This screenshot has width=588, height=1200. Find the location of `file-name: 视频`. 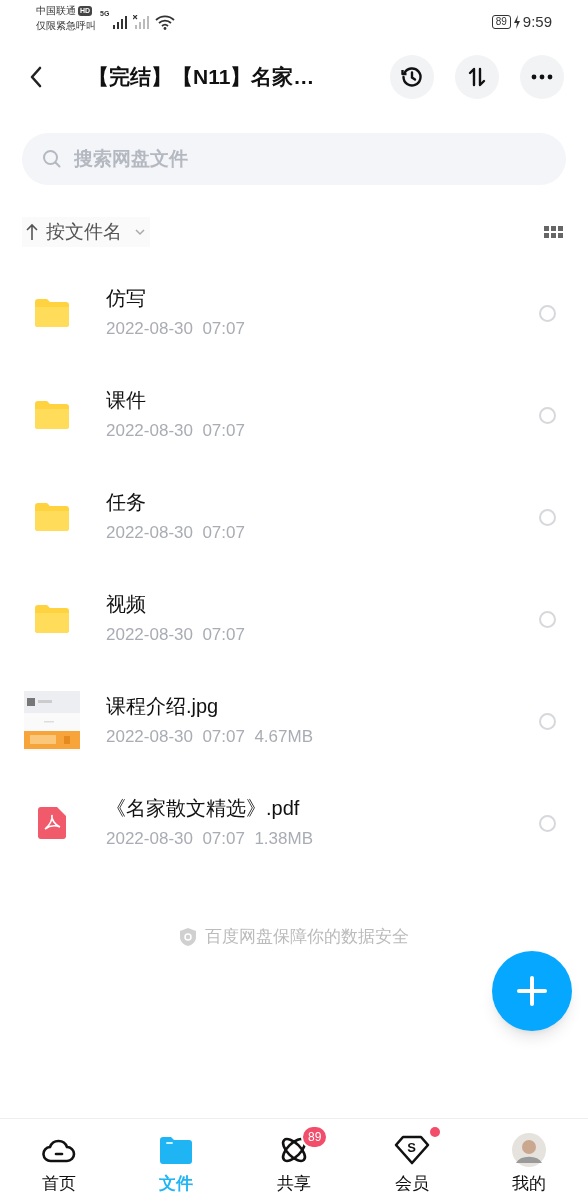

file-name: 视频 is located at coordinates (175, 604).